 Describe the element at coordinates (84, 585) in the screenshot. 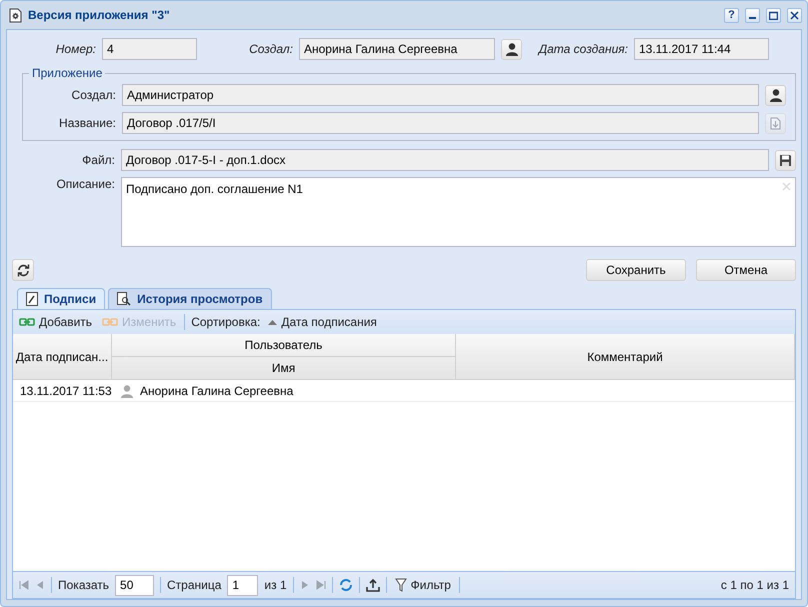

I see `page-size-label: Показать` at that location.